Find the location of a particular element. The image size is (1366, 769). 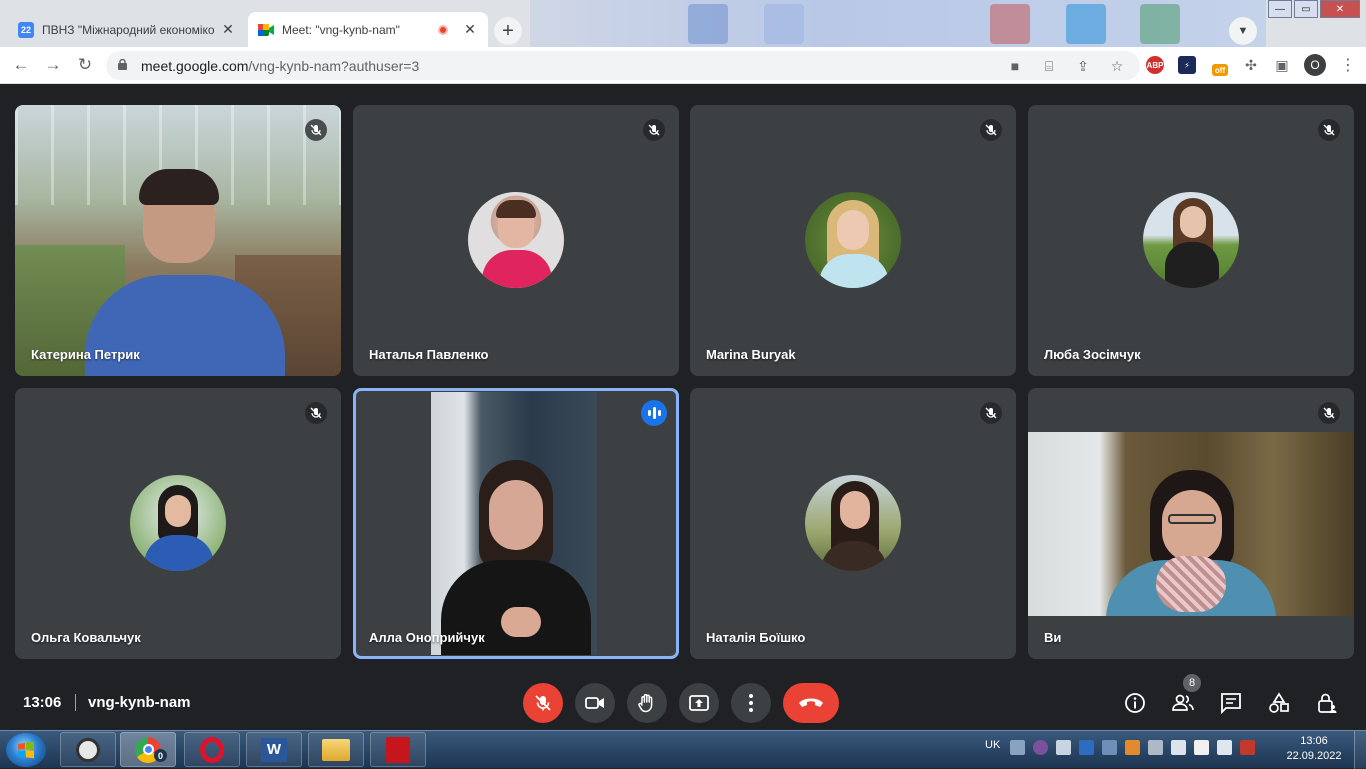

vpn-extension-icon: ⚡ is located at coordinates (1187, 65).